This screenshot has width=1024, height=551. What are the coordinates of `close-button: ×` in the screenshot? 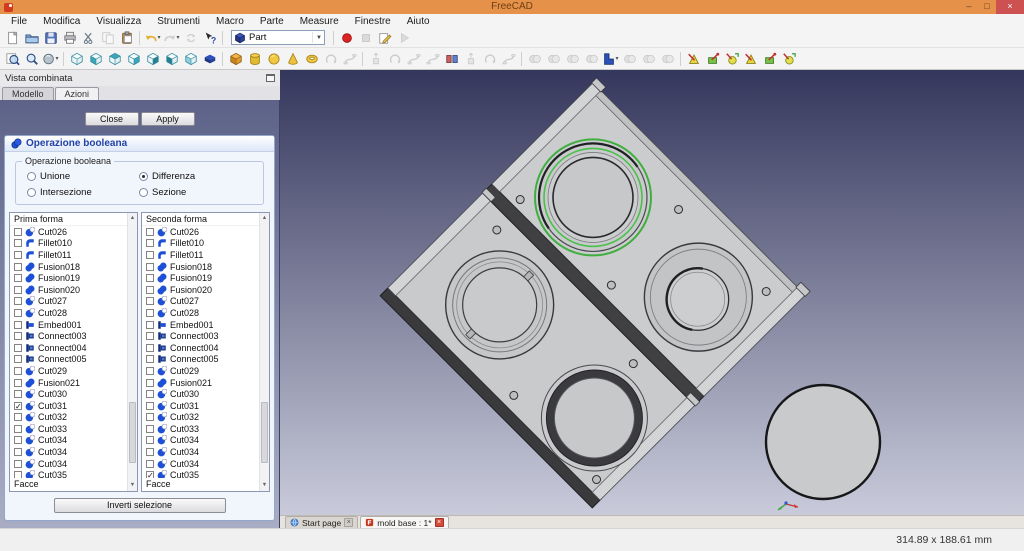 It's located at (1010, 7).